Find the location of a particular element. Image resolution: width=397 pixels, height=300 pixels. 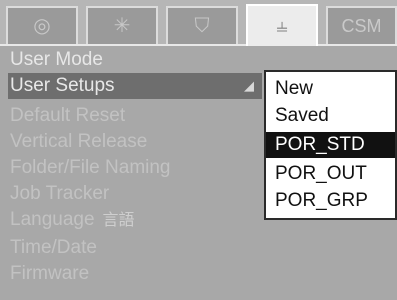

submenu-item-label: Saved is located at coordinates (302, 115).